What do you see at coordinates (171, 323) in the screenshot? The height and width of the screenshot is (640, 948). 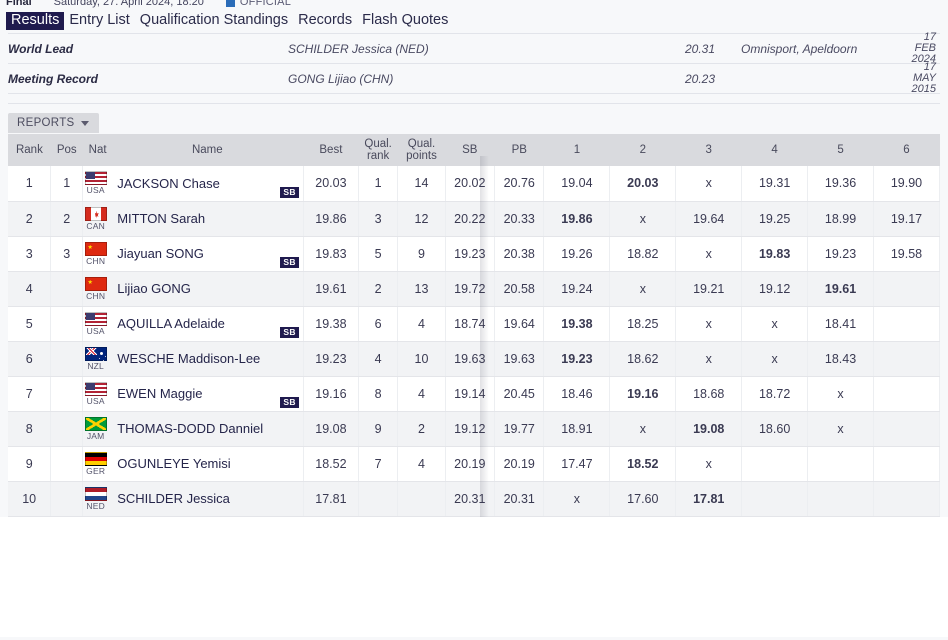 I see `athlete-name-link: AQUILLA Adelaide` at bounding box center [171, 323].